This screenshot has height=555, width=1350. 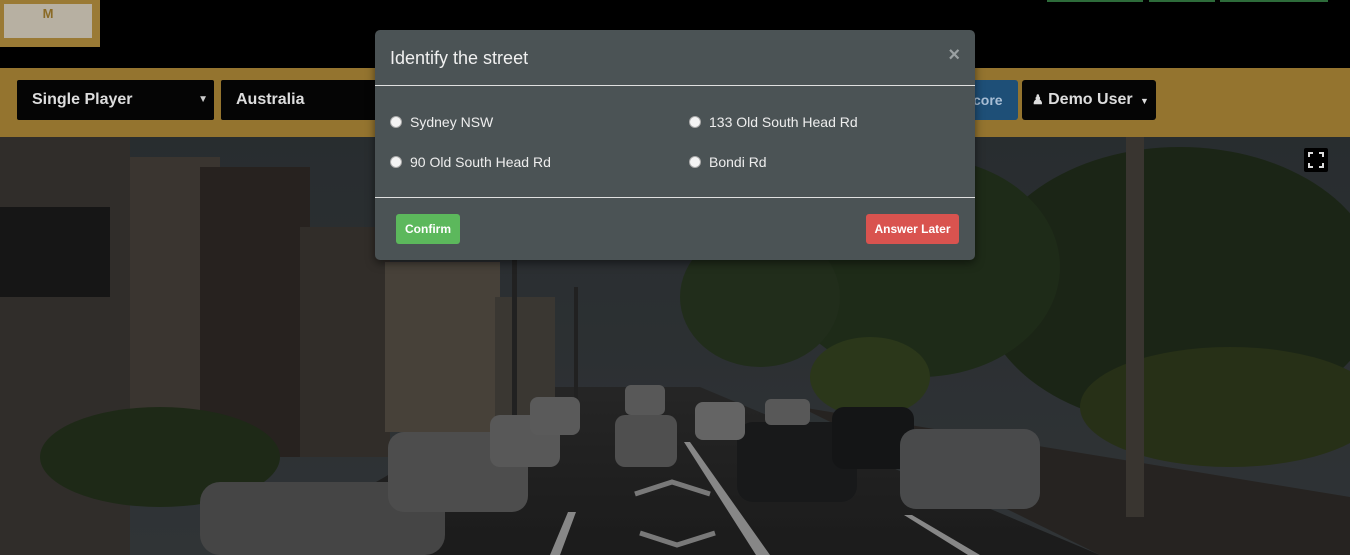 What do you see at coordinates (480, 162) in the screenshot?
I see `option-label: 90 Old South Head Rd` at bounding box center [480, 162].